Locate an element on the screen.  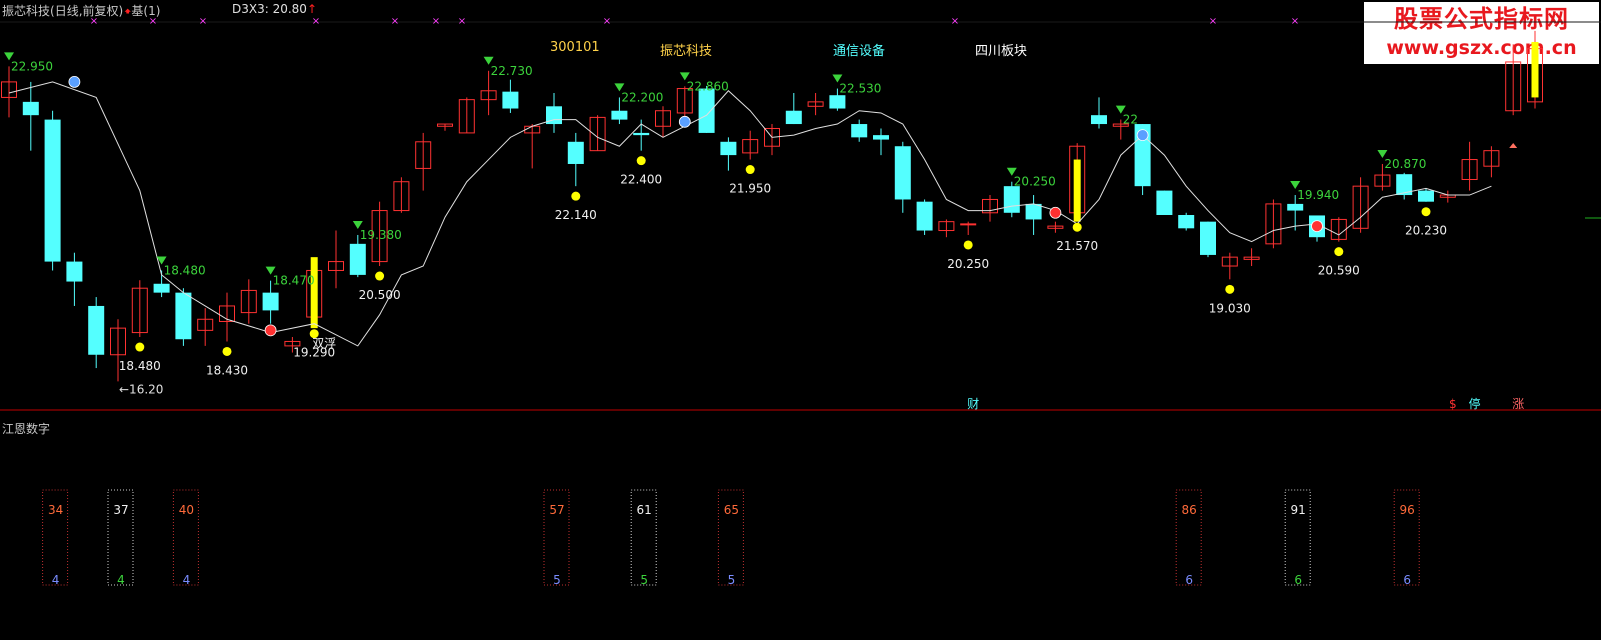
low-price-label: 21.570 is located at coordinates (1077, 246).